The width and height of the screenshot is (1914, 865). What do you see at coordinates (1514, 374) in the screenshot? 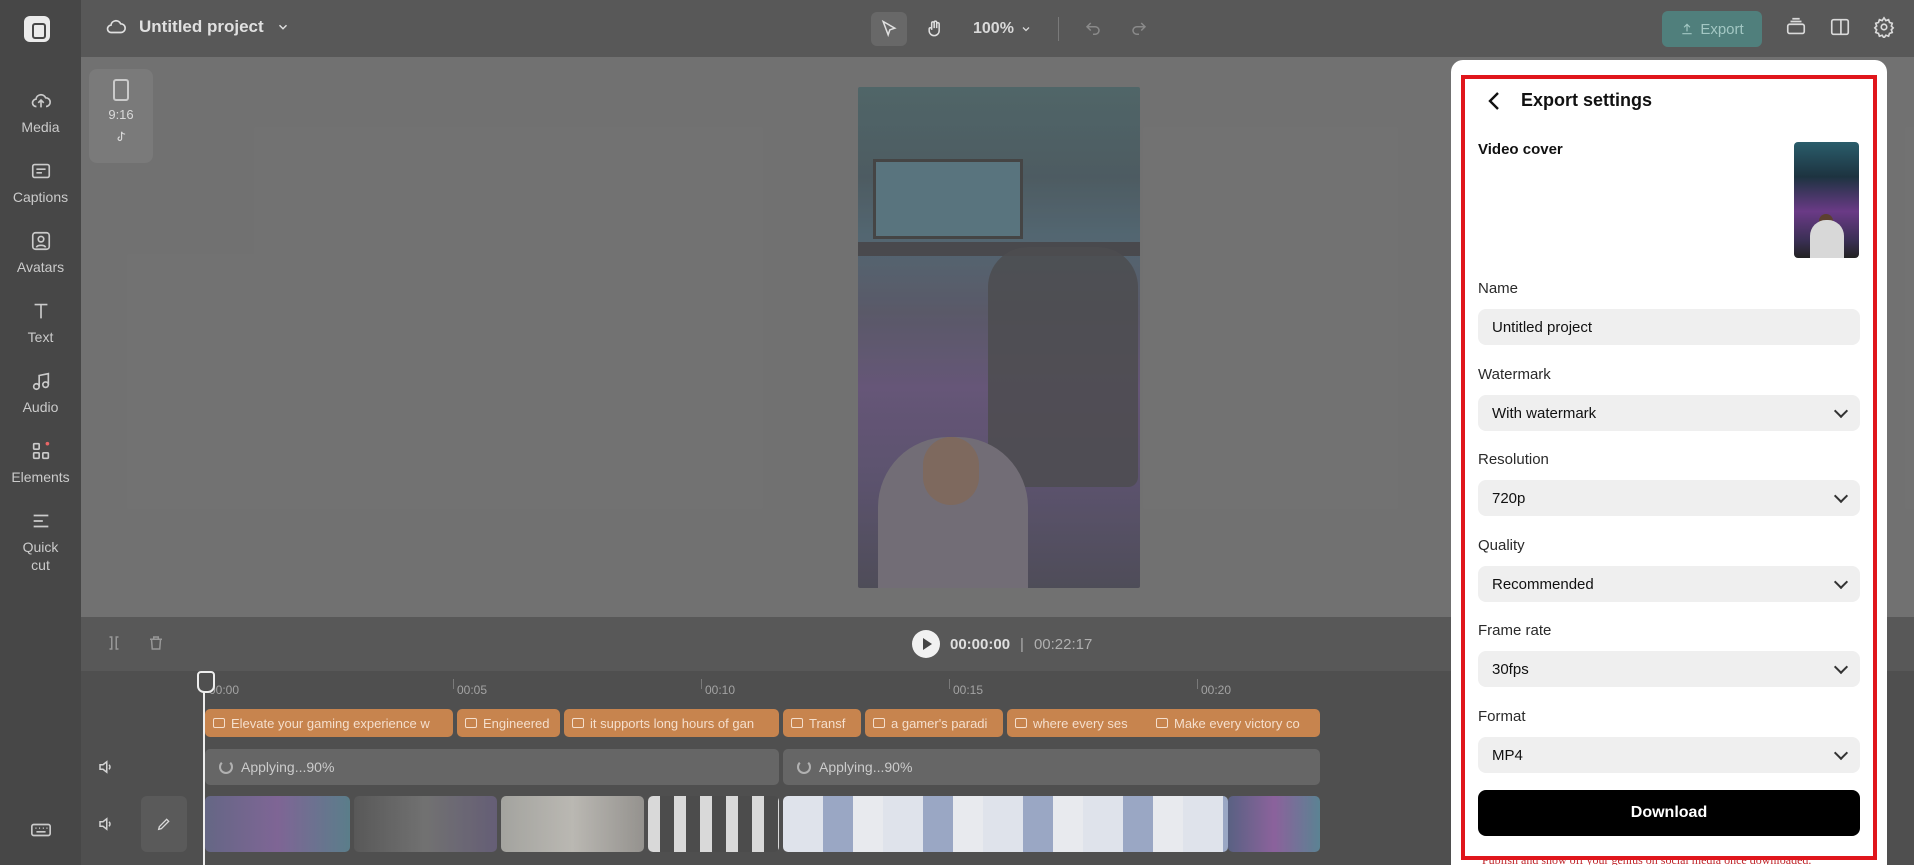
I see `watermark-label: Watermark` at bounding box center [1514, 374].